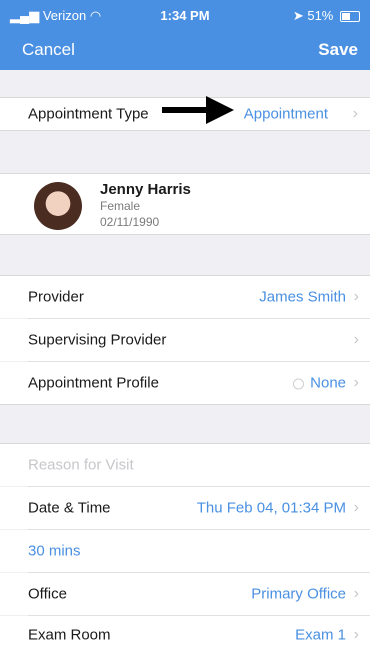 This screenshot has height=654, width=370. What do you see at coordinates (185, 465) in the screenshot?
I see `reason-for-visit-row: Reason for Visit` at bounding box center [185, 465].